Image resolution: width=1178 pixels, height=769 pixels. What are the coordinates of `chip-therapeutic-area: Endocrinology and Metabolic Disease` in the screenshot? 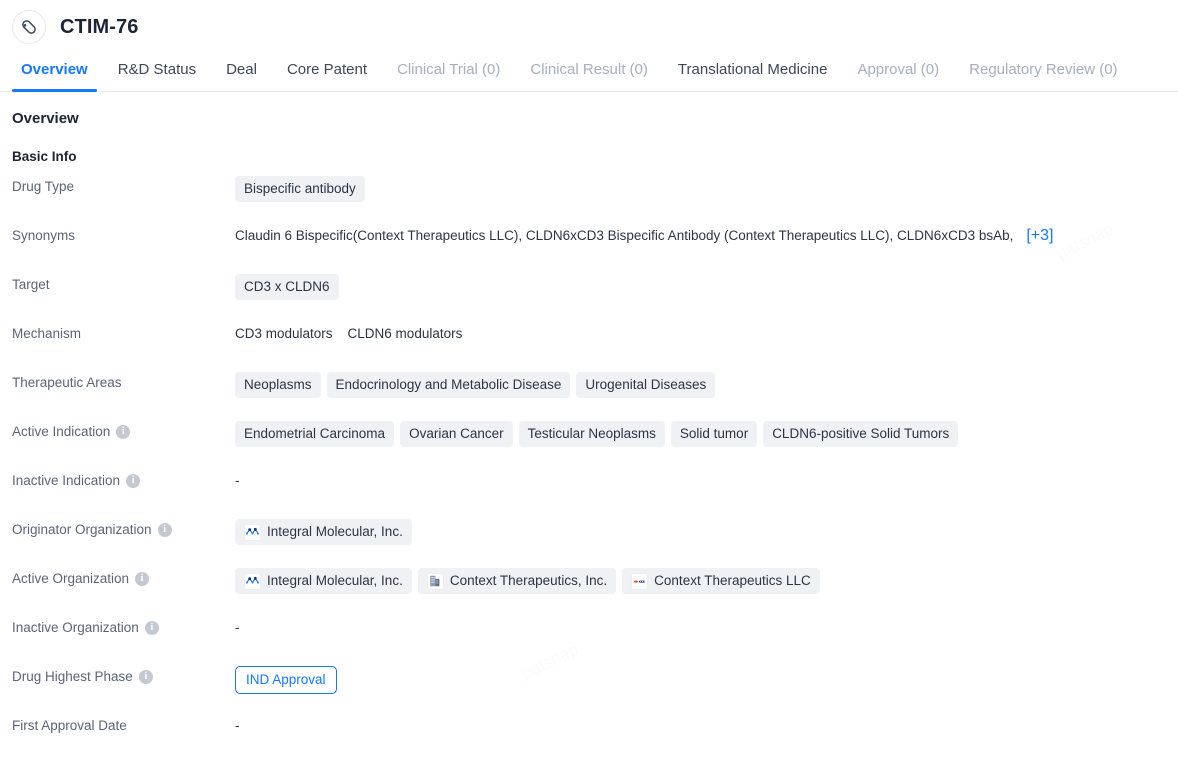 It's located at (448, 385).